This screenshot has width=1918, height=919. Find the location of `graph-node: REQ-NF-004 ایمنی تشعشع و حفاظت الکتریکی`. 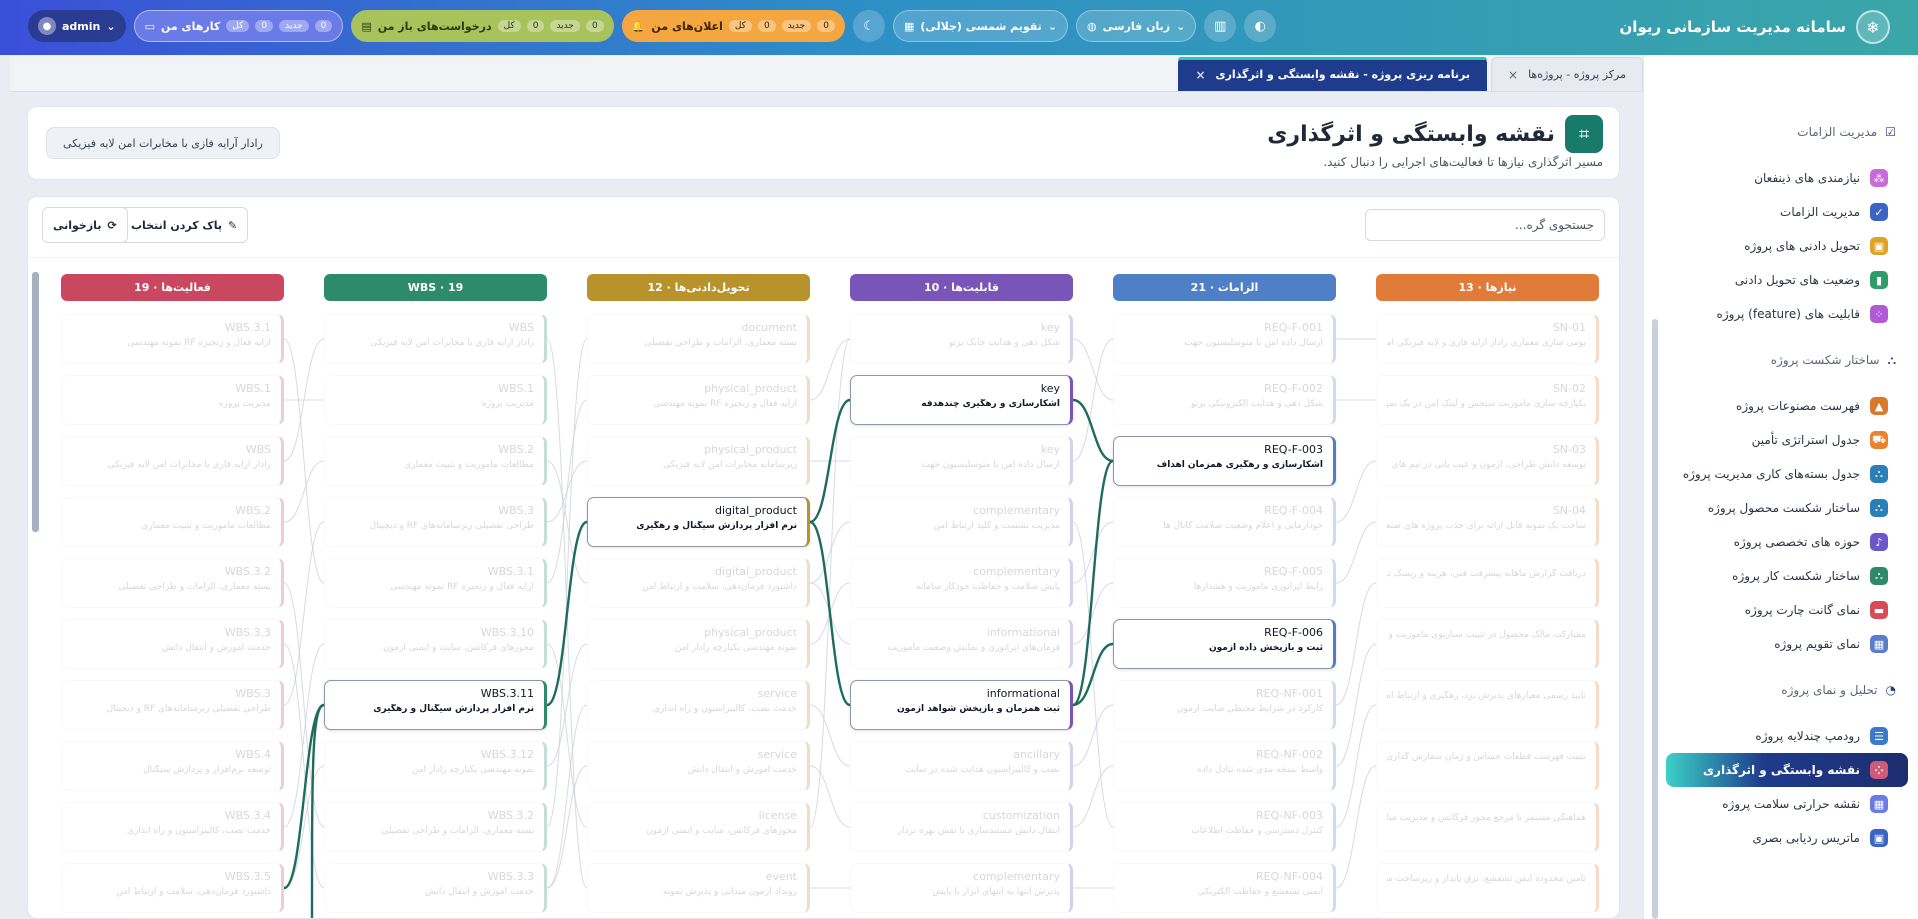

graph-node: REQ-NF-004 ایمنی تشعشع و حفاظت الکتریکی is located at coordinates (1224, 888).